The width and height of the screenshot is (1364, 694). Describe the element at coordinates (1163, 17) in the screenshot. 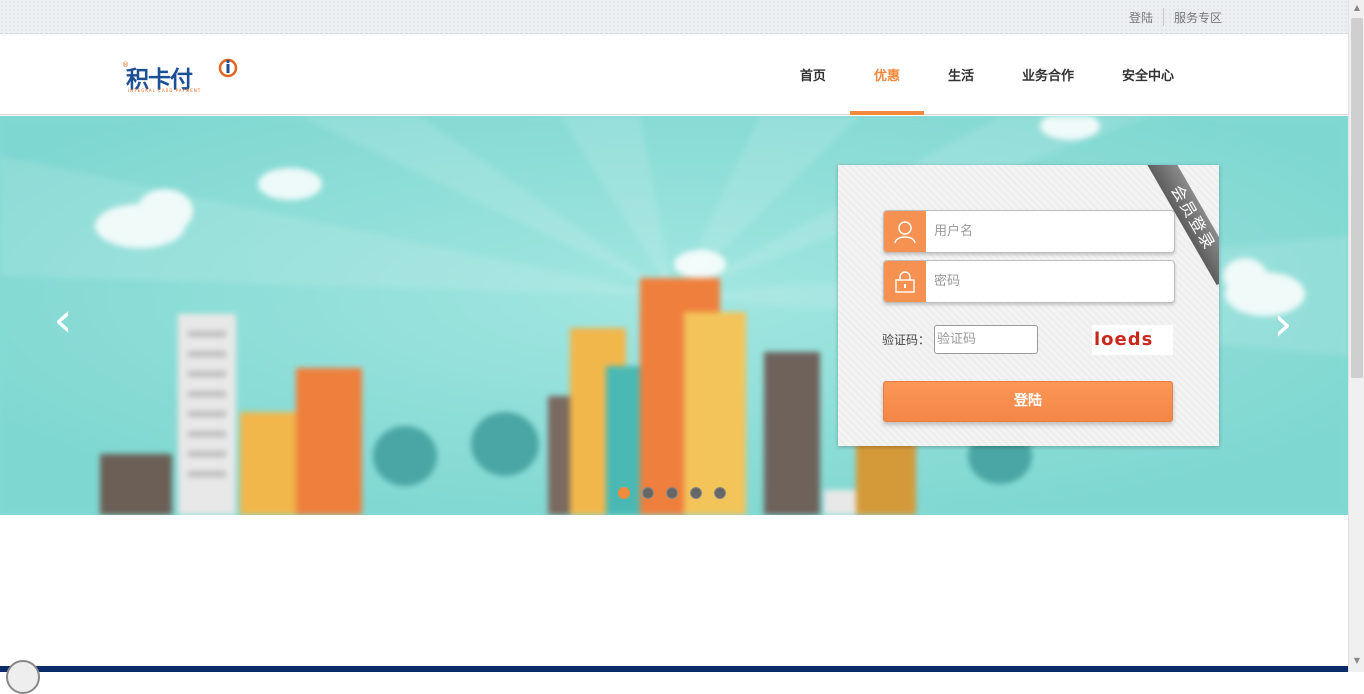

I see `top-links-divider` at that location.